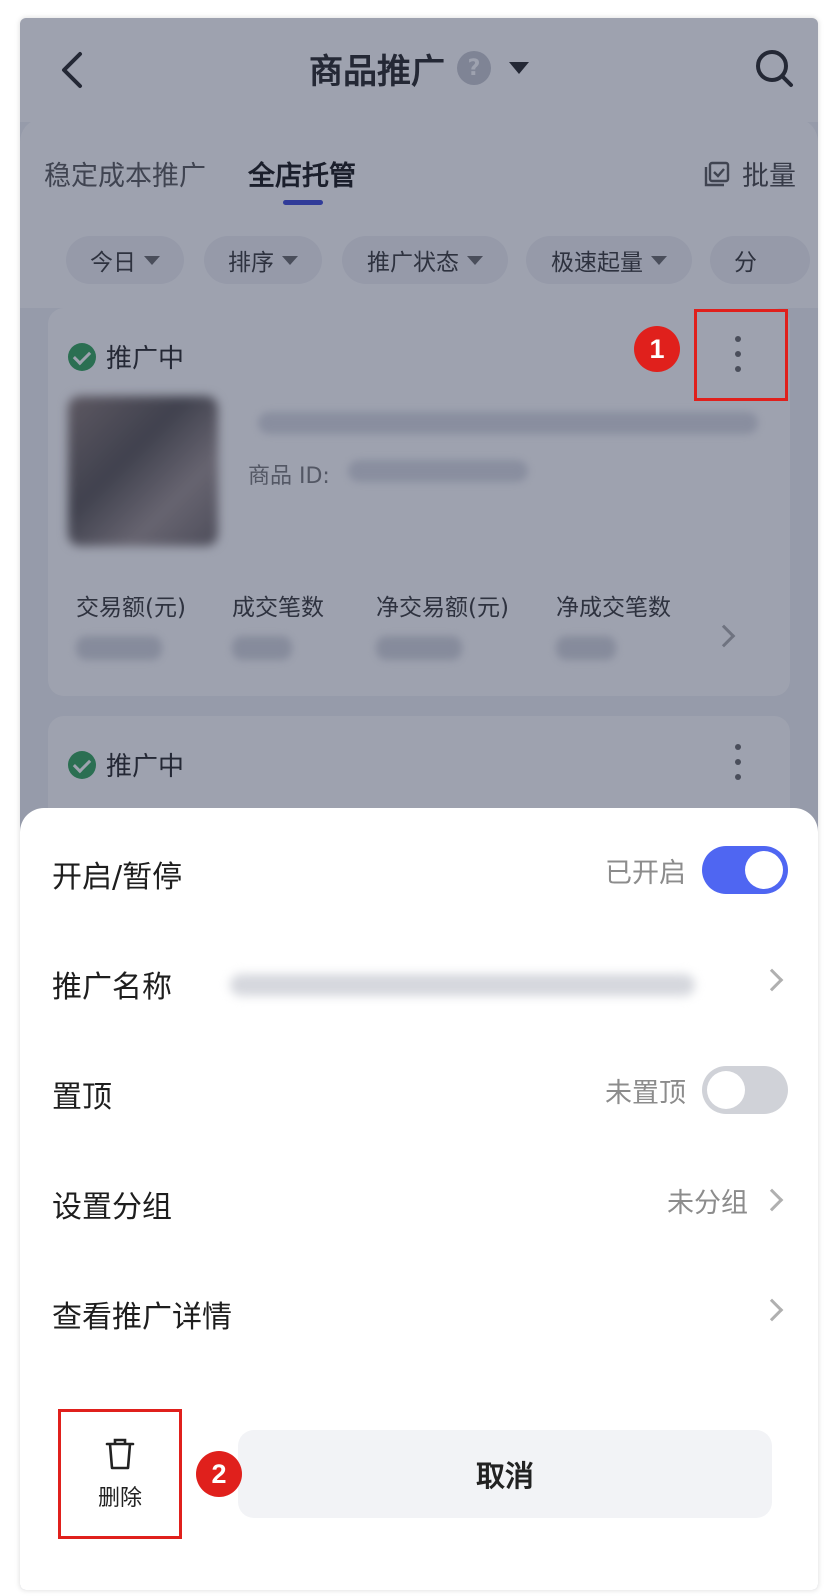 Image resolution: width=836 pixels, height=1596 pixels. What do you see at coordinates (419, 1201) in the screenshot?
I see `row-set-group: 设置分组 未分组` at bounding box center [419, 1201].